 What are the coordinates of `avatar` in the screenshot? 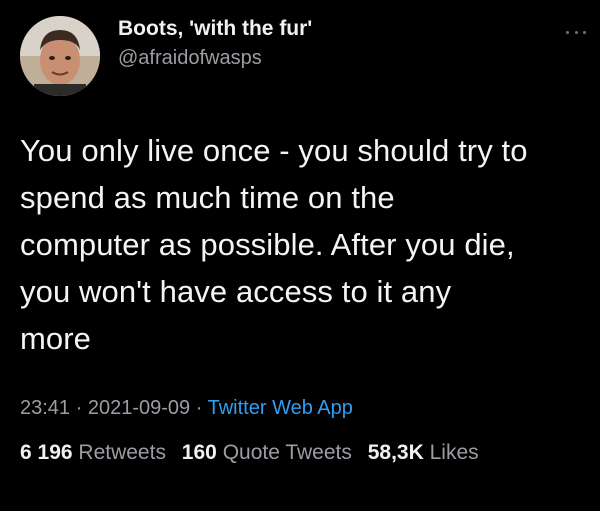 It's located at (60, 56).